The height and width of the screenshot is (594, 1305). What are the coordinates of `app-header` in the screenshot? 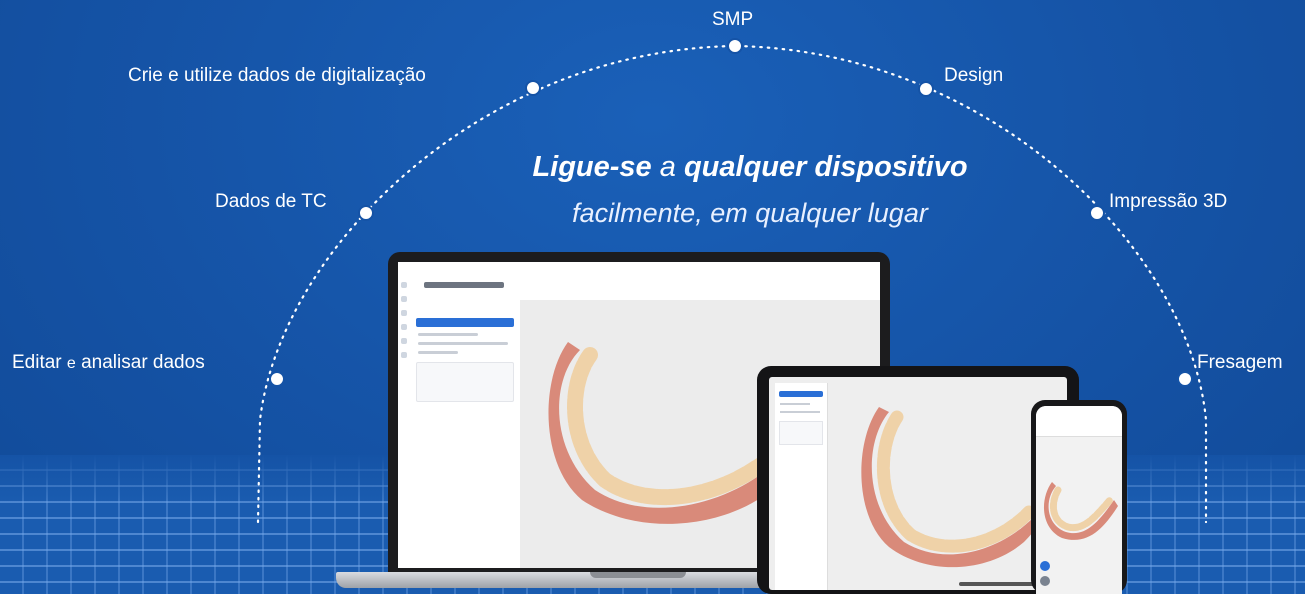 It's located at (645, 287).